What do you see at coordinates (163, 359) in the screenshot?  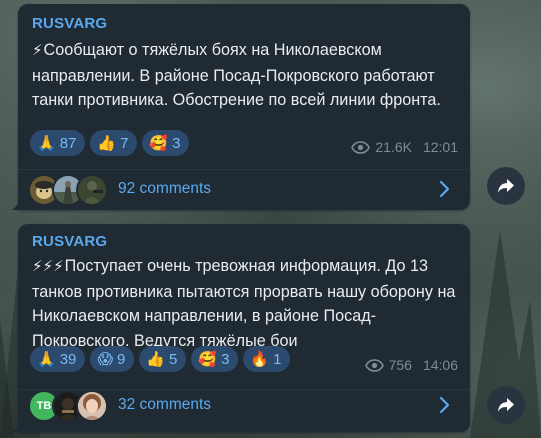 I see `reaction-thumbs-up: 👍 5` at bounding box center [163, 359].